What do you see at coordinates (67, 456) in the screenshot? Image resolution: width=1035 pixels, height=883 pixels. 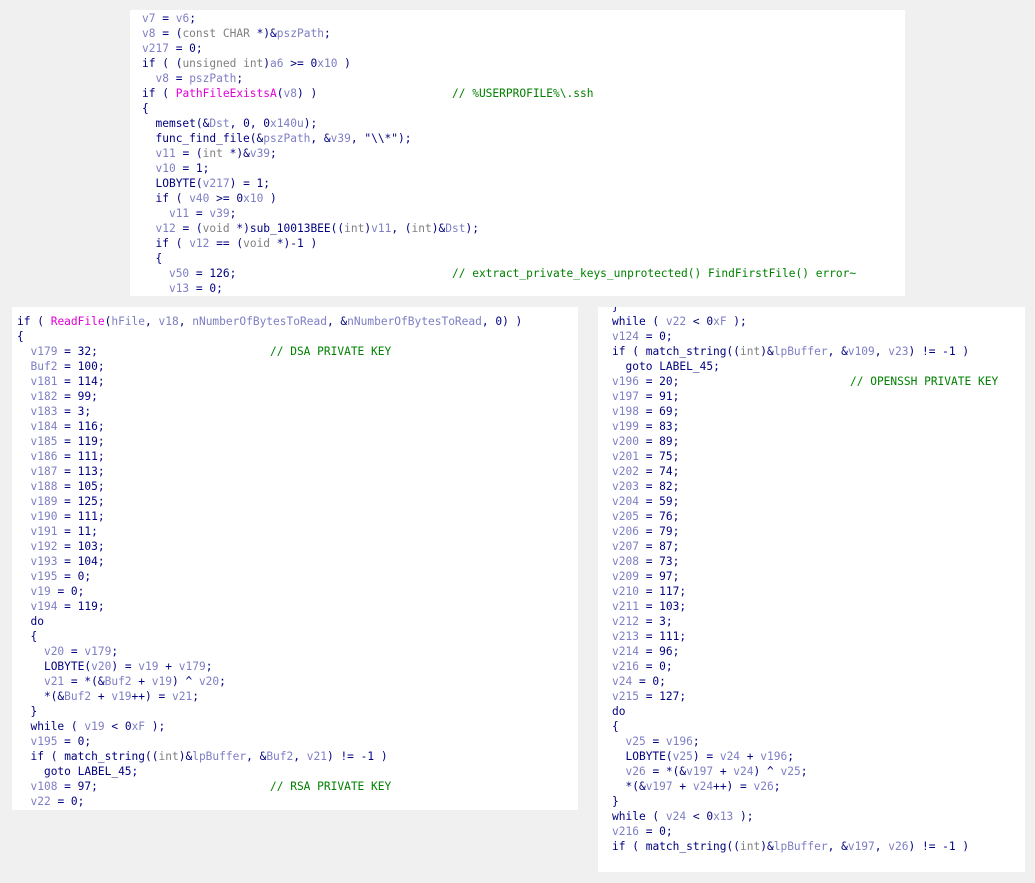 I see `code-text: v186 = 111;` at bounding box center [67, 456].